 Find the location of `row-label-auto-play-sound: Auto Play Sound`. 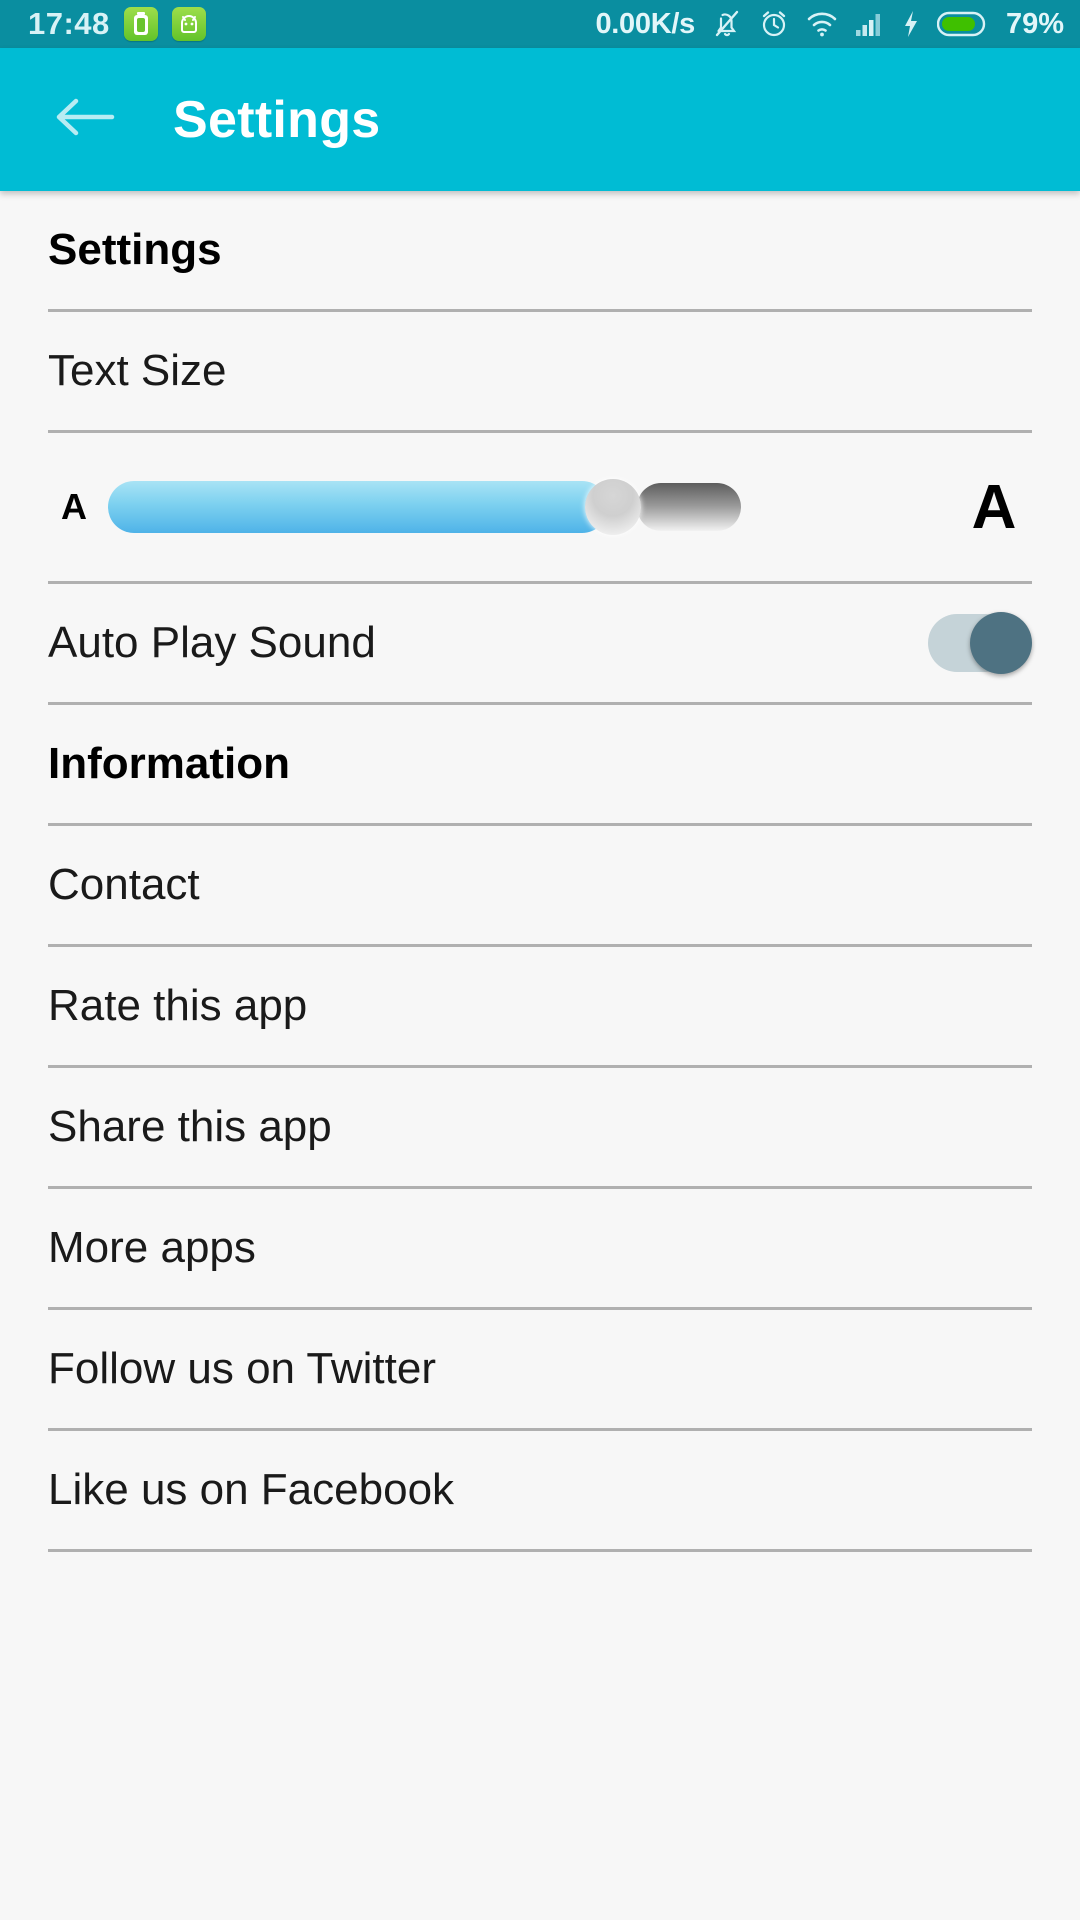

row-label-auto-play-sound: Auto Play Sound is located at coordinates (212, 642).